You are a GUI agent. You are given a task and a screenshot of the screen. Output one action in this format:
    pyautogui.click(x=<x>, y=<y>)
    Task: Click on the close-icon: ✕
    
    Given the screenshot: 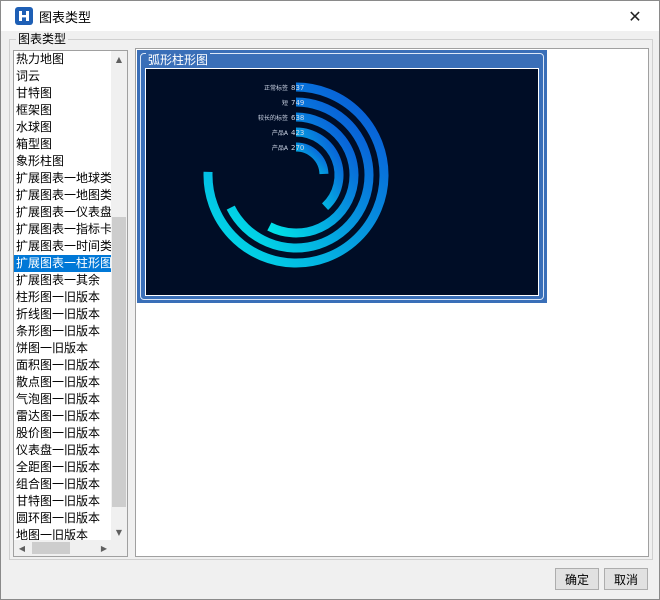 What is the action you would take?
    pyautogui.click(x=635, y=16)
    